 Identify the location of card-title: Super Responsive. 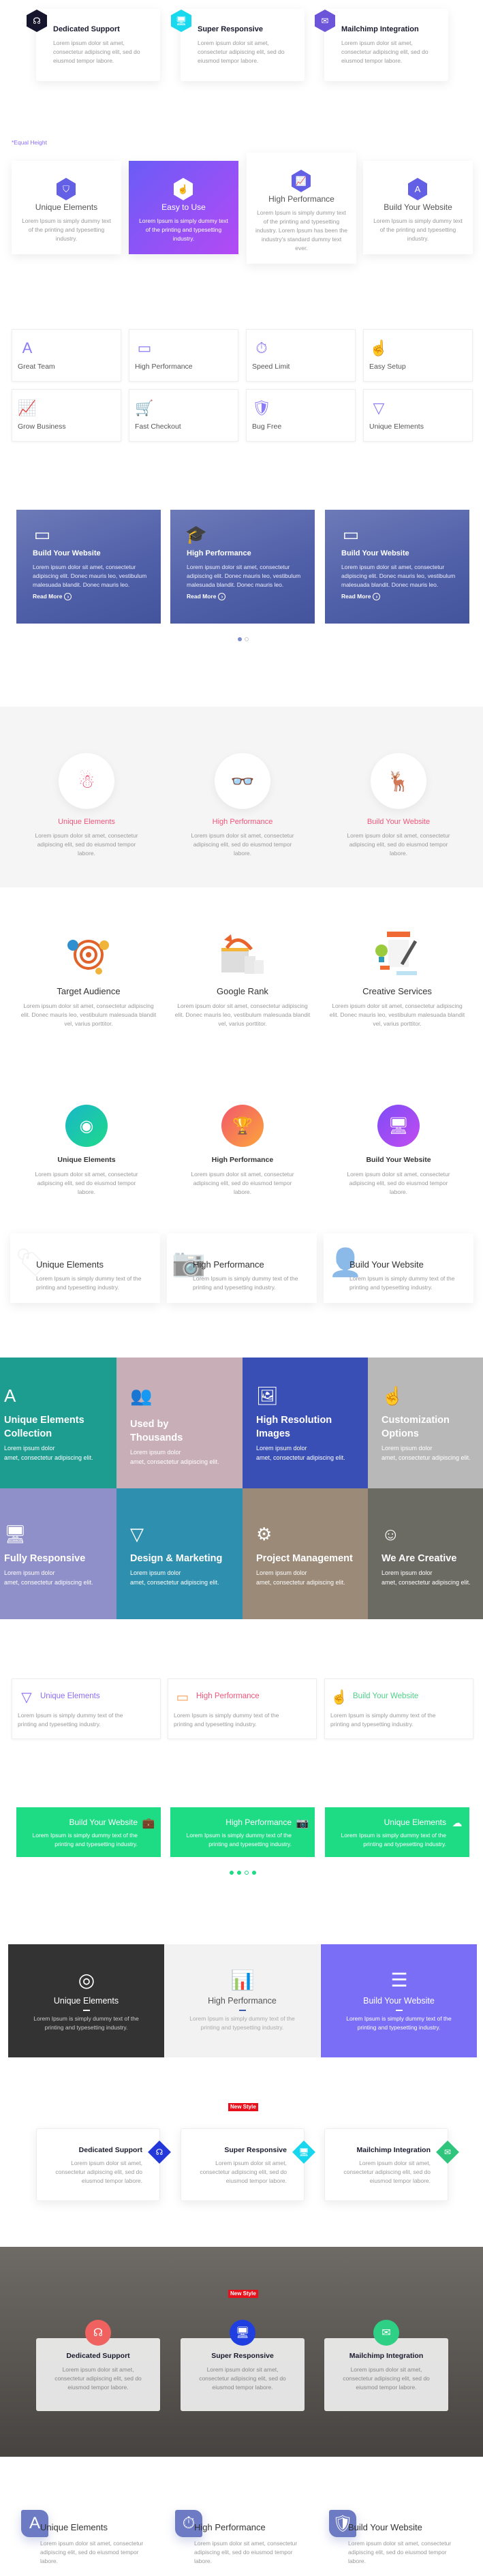
(242, 2356).